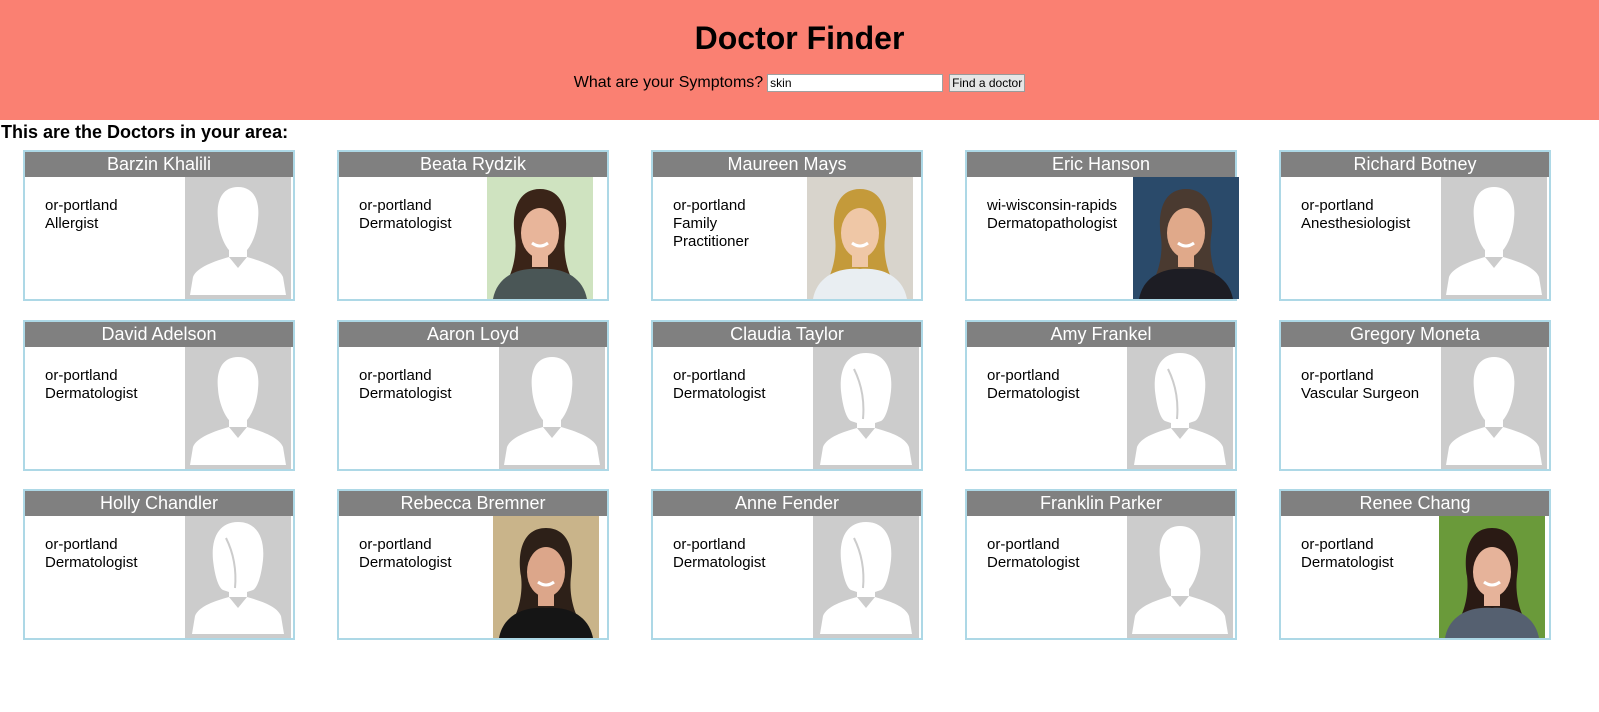  What do you see at coordinates (1052, 223) in the screenshot?
I see `doctor-specialty: Dermatopathologist` at bounding box center [1052, 223].